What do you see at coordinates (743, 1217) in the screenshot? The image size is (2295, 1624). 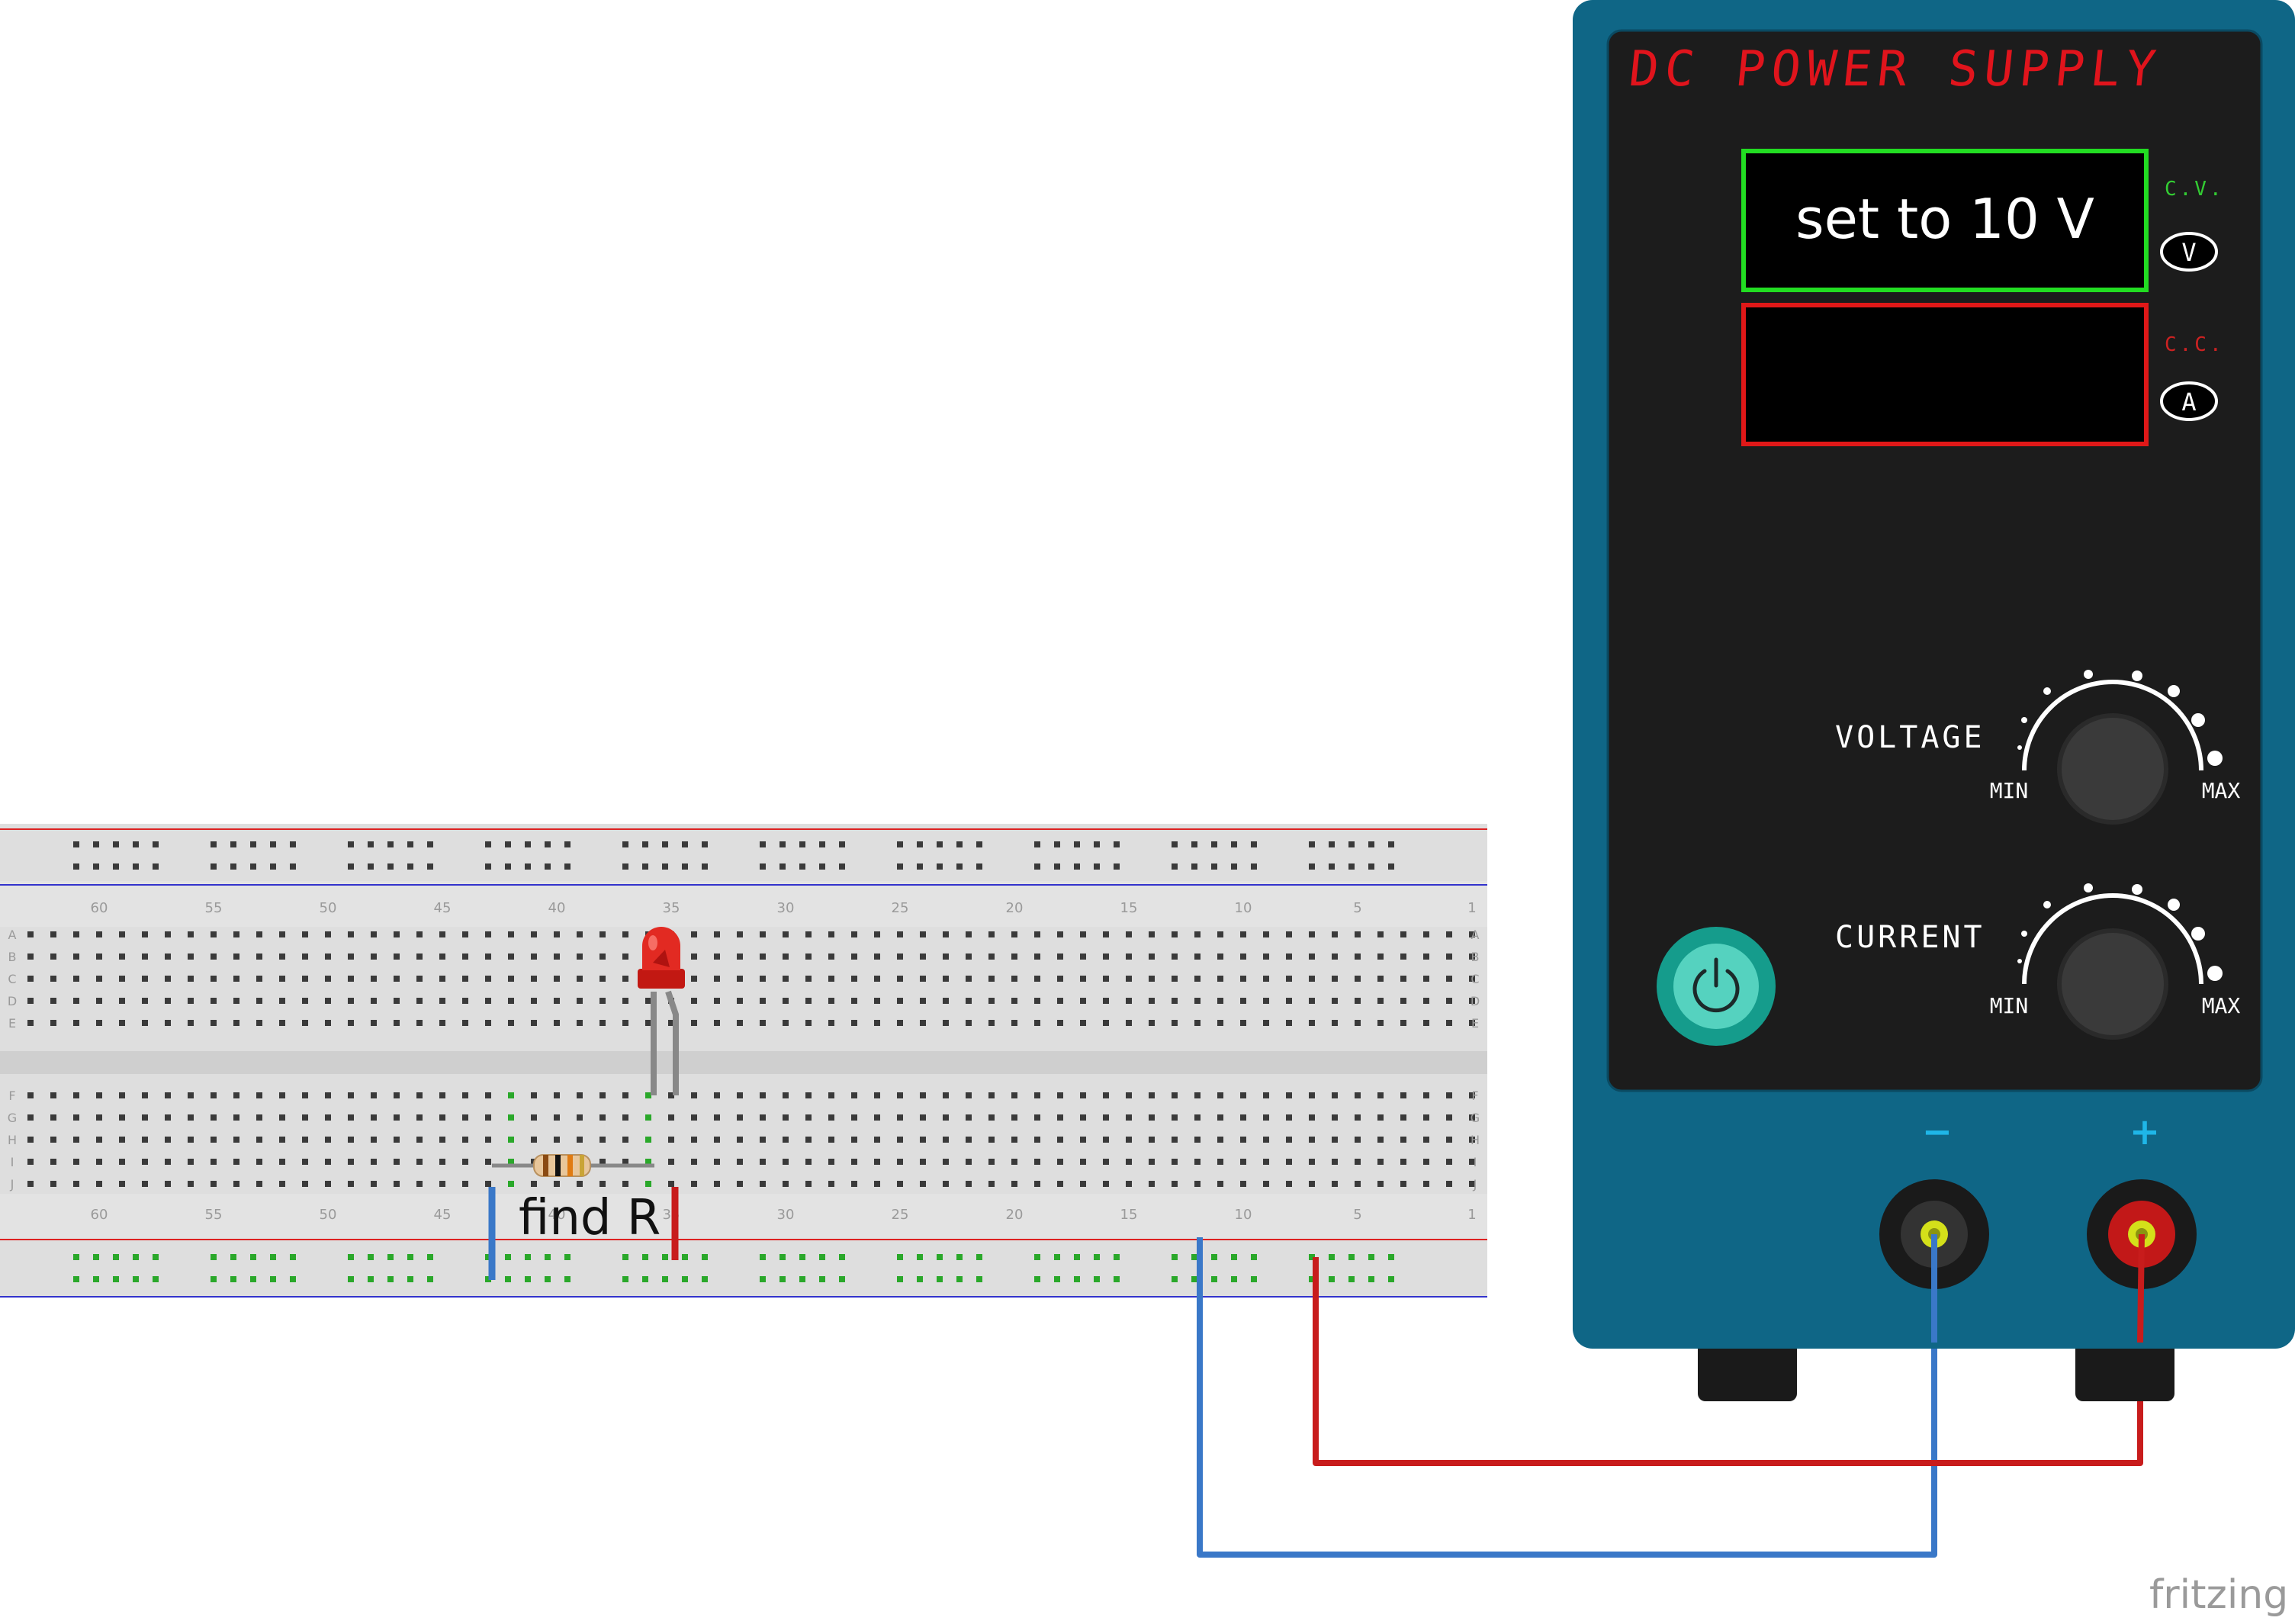 I see `breadboard-rail-gap-bottom` at bounding box center [743, 1217].